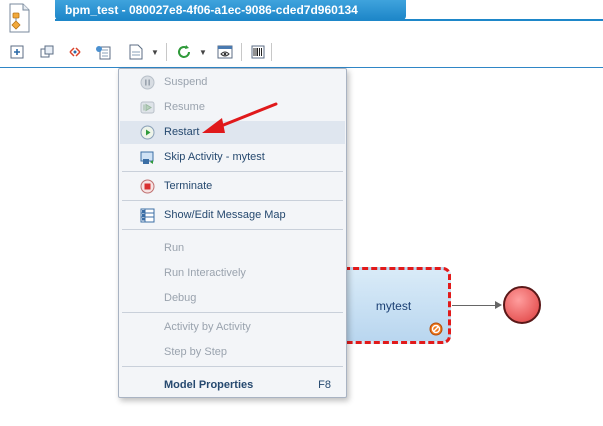  Describe the element at coordinates (329, 20) in the screenshot. I see `tab-underline` at that location.